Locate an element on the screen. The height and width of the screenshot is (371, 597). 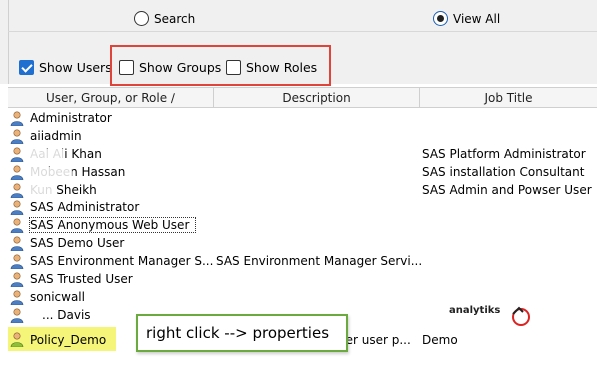
table-row: Aal Ali Khan SAS Platform Administrator is located at coordinates (302, 155).